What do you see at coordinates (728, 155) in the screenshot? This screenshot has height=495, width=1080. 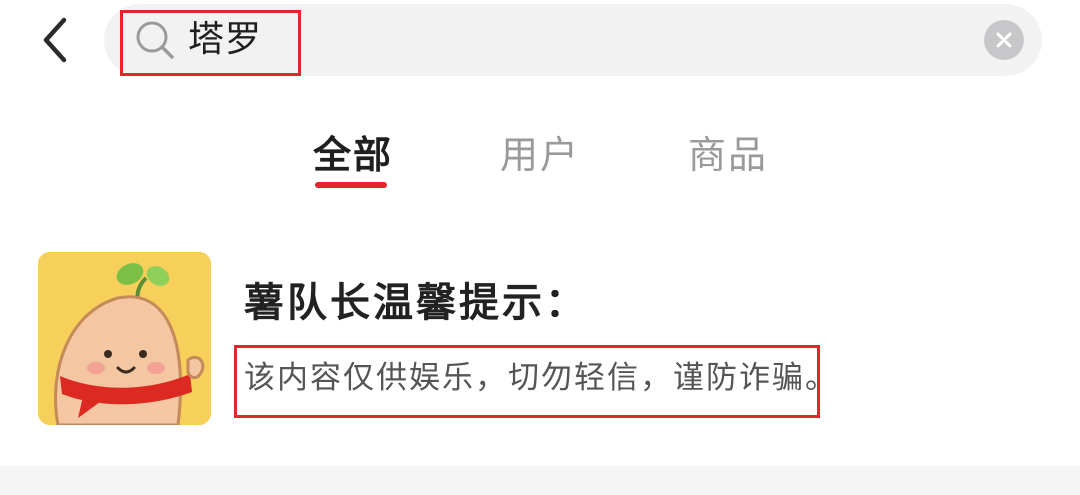 I see `tab-products: 商品` at bounding box center [728, 155].